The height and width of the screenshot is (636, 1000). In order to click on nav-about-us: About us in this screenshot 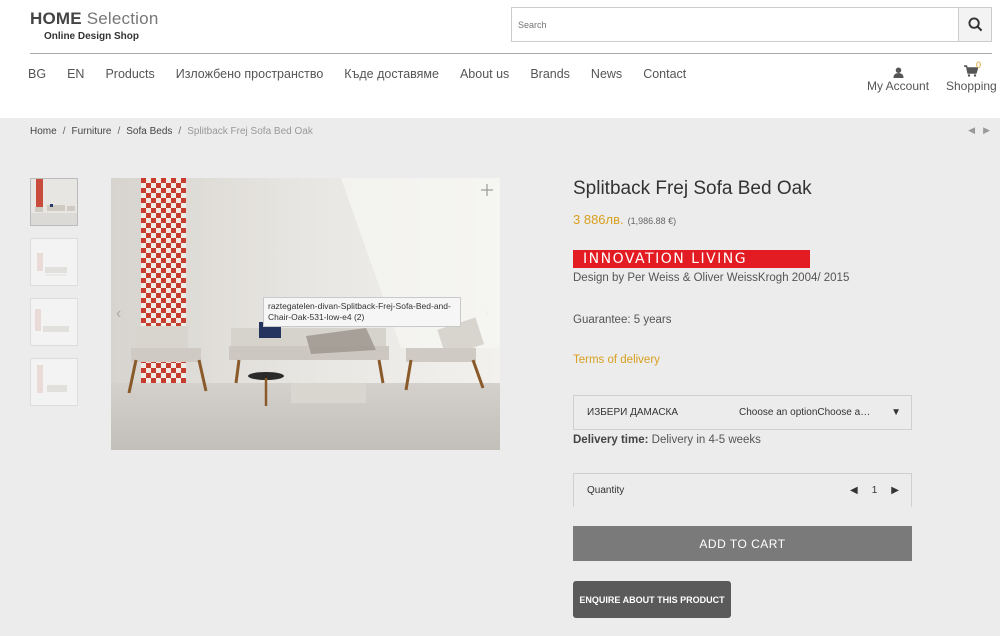, I will do `click(484, 74)`.